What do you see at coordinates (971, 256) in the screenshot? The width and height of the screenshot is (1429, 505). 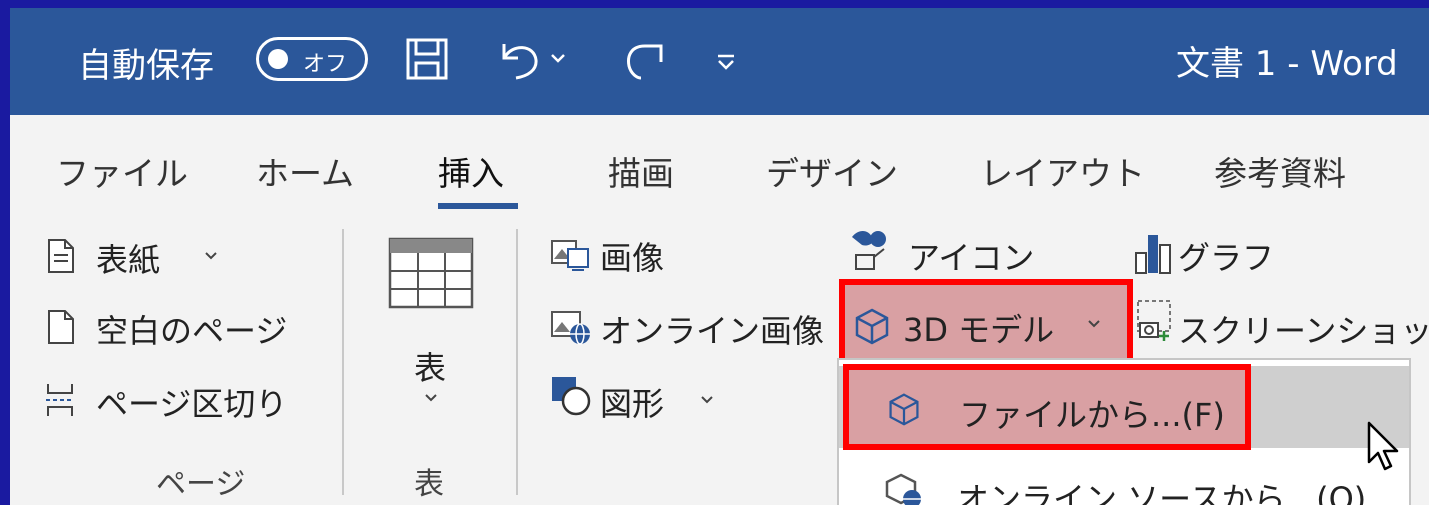 I see `icons-button: アイコン` at bounding box center [971, 256].